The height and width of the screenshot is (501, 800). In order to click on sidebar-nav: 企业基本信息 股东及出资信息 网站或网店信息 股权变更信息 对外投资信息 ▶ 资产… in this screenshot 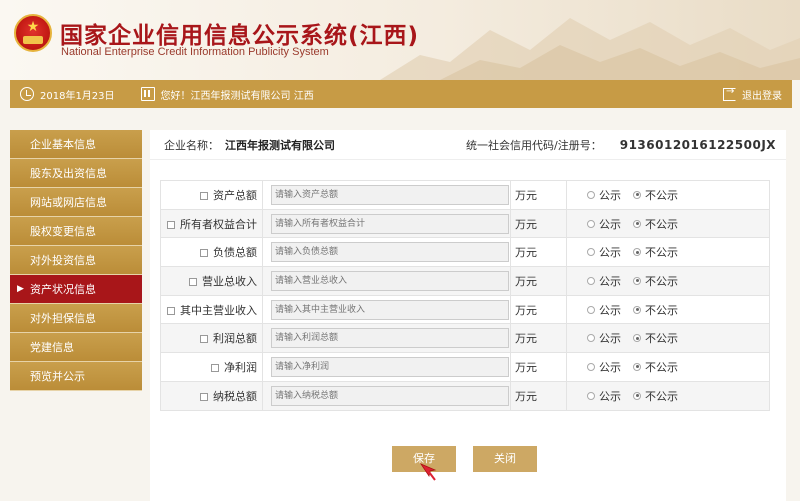, I will do `click(76, 260)`.